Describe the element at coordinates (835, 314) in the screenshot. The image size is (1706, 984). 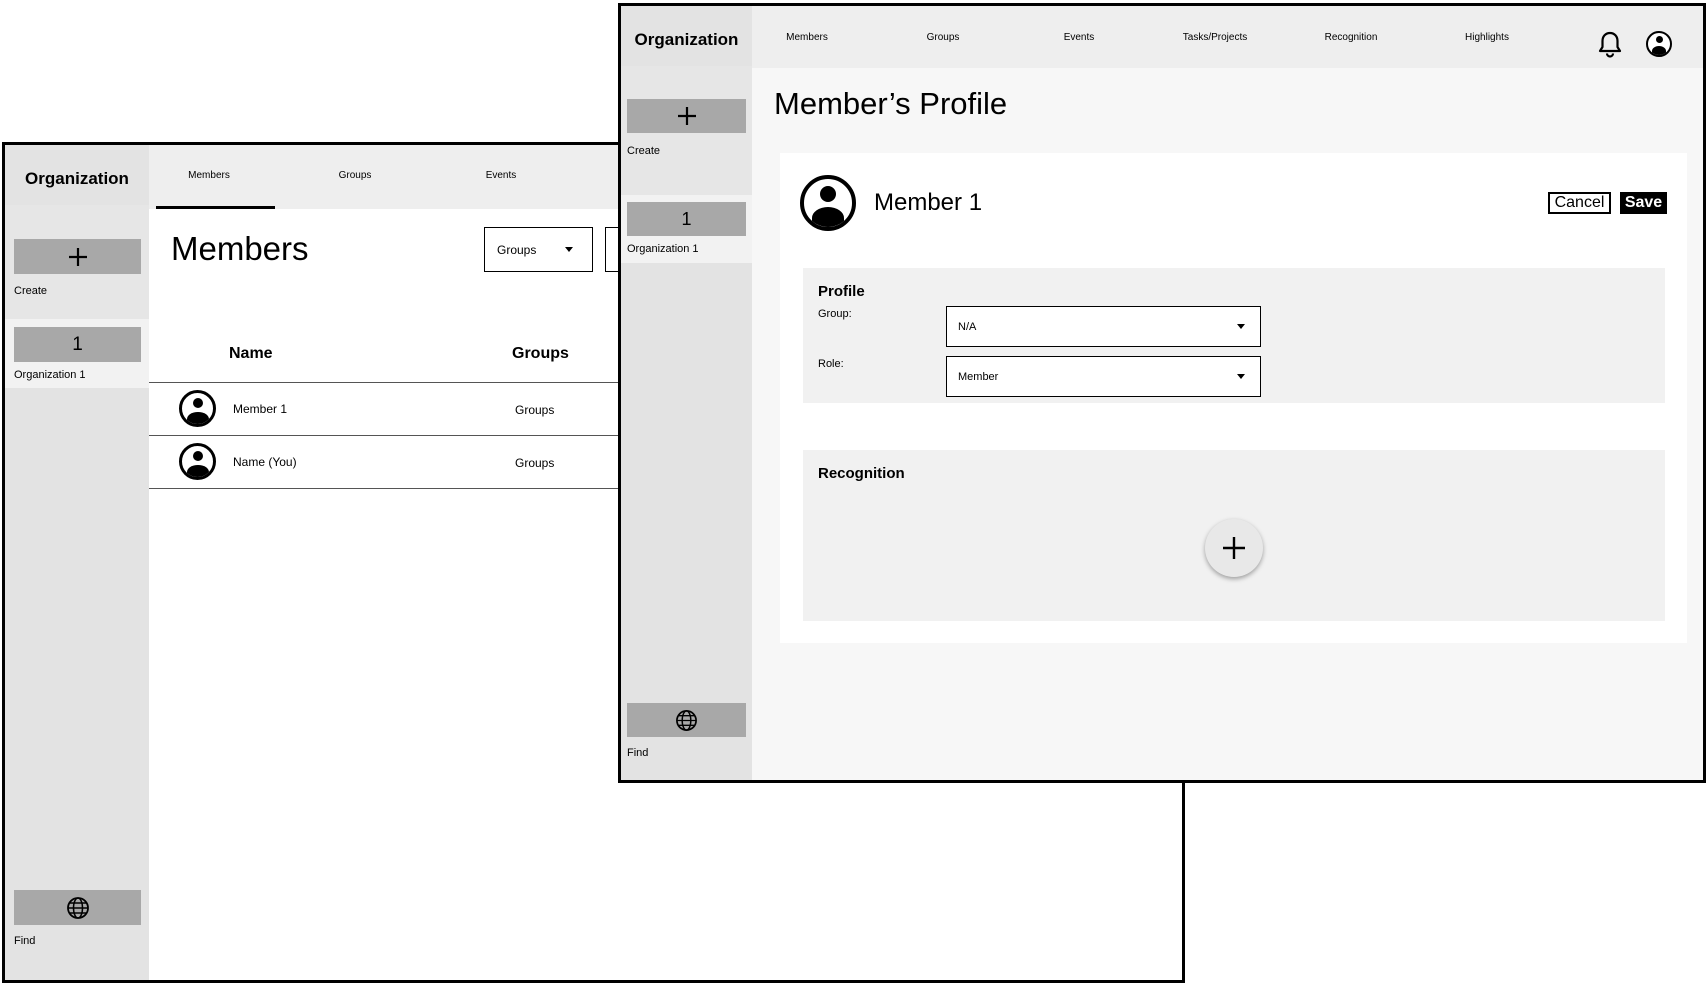
I see `group-label: Group:` at that location.